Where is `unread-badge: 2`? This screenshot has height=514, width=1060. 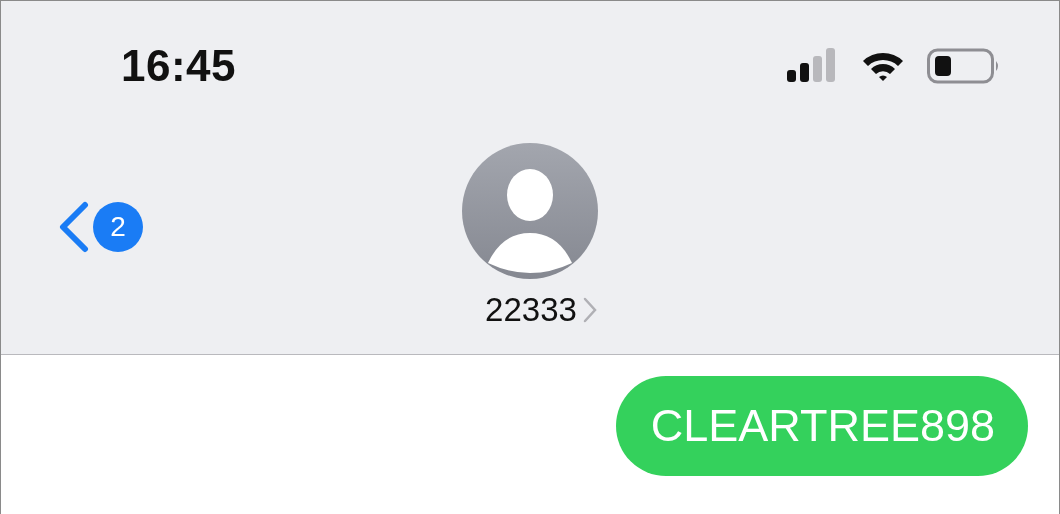 unread-badge: 2 is located at coordinates (118, 227).